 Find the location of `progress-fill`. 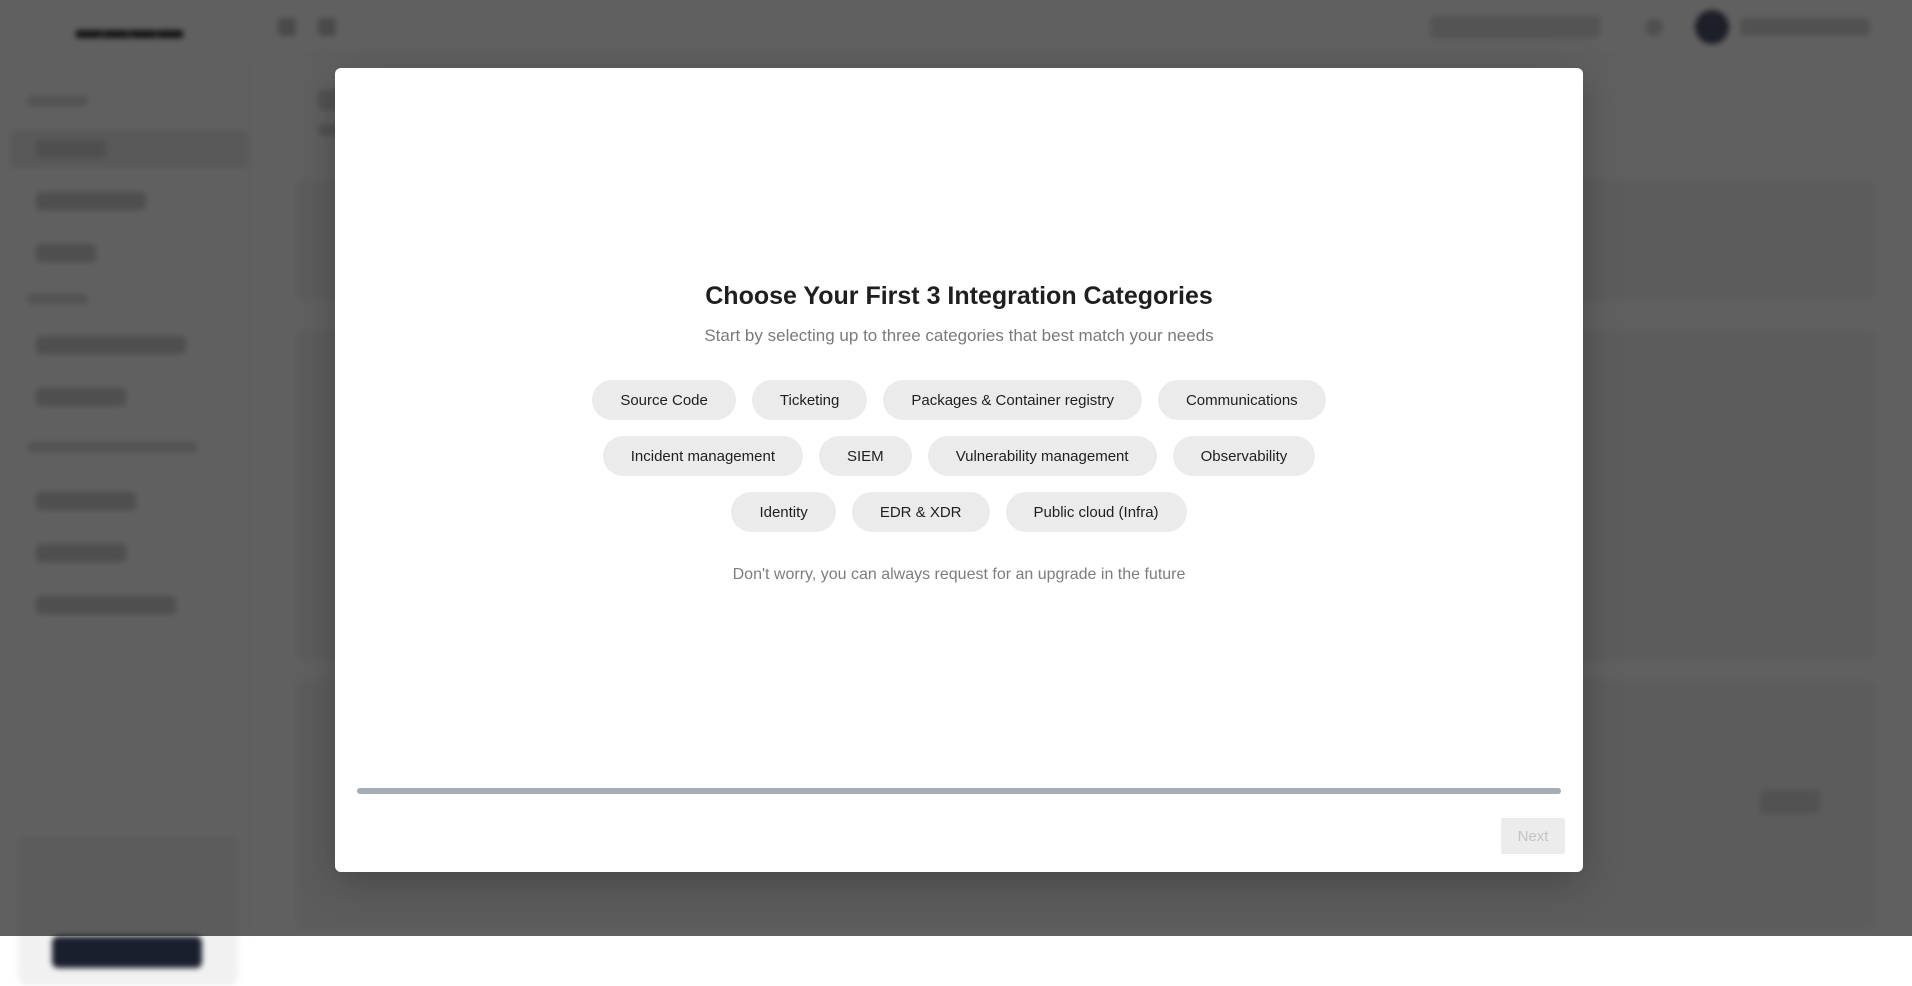

progress-fill is located at coordinates (959, 791).